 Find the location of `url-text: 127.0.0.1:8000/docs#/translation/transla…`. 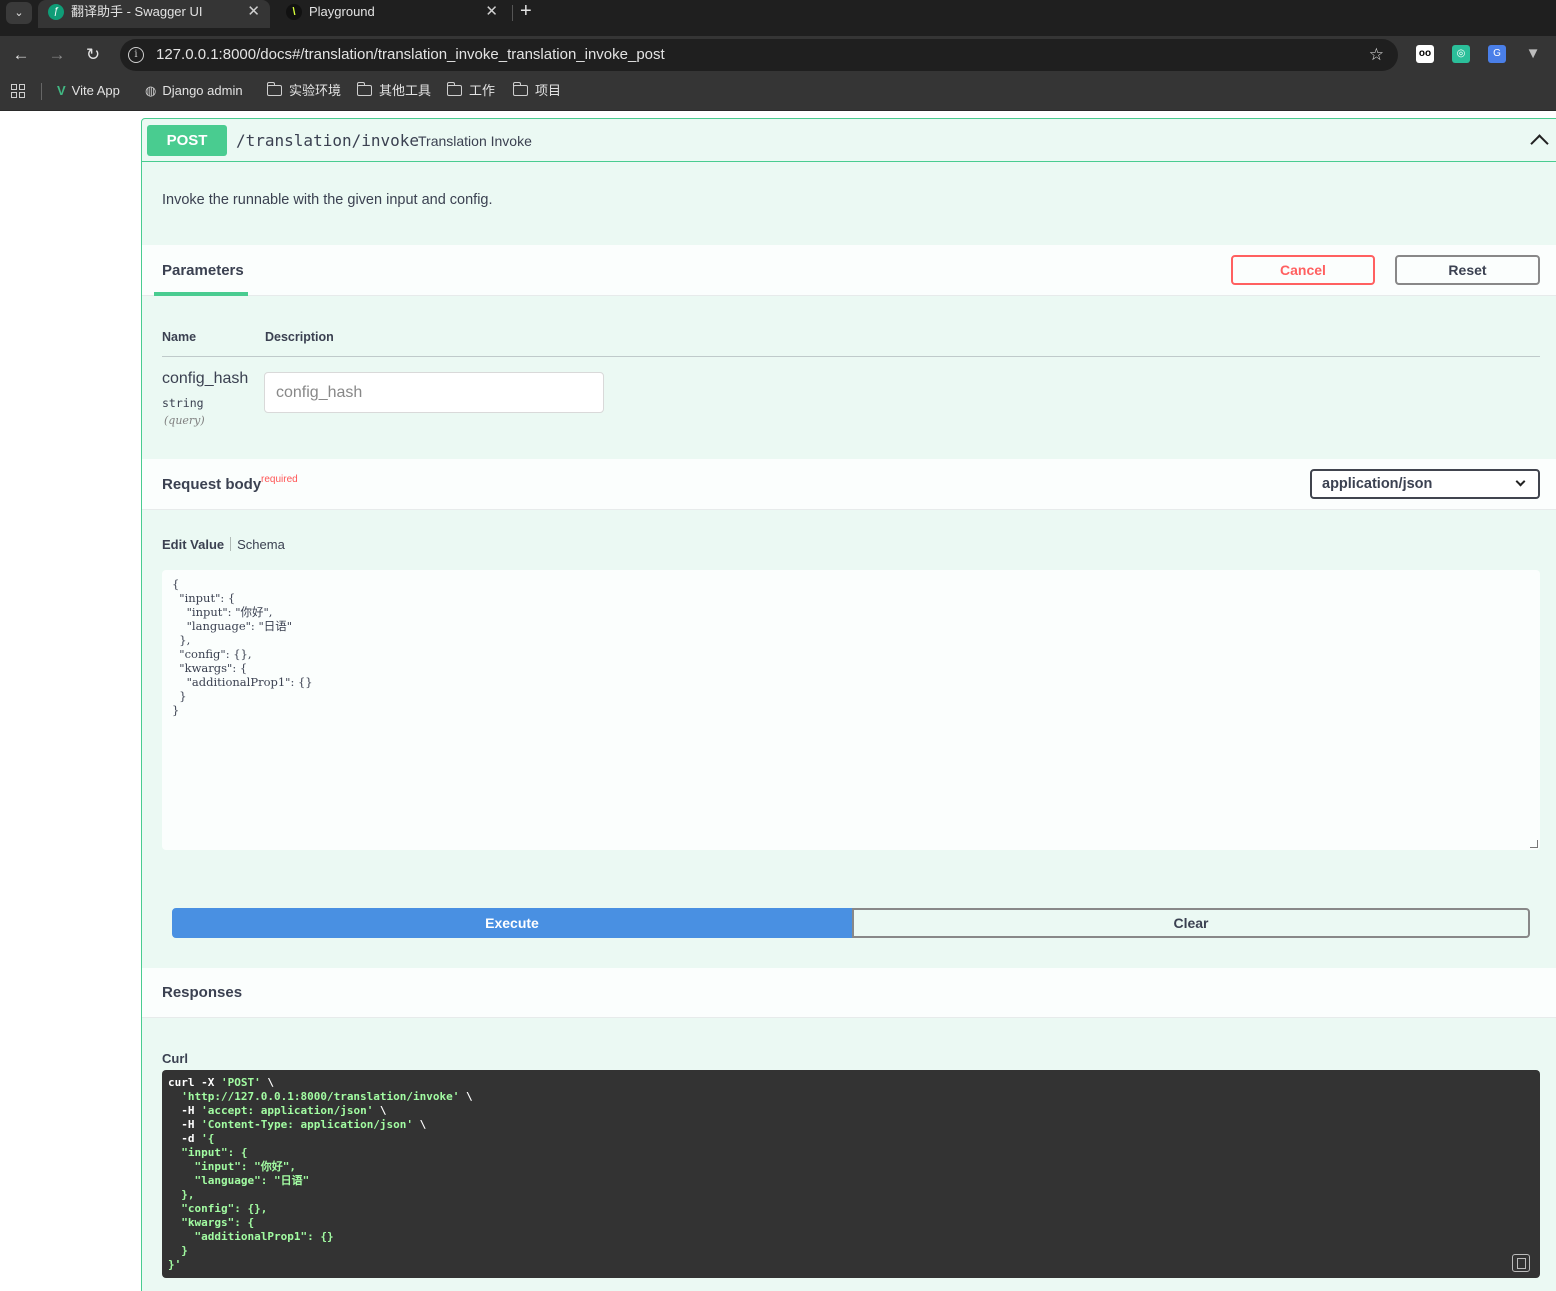

url-text: 127.0.0.1:8000/docs#/translation/transla… is located at coordinates (410, 55).